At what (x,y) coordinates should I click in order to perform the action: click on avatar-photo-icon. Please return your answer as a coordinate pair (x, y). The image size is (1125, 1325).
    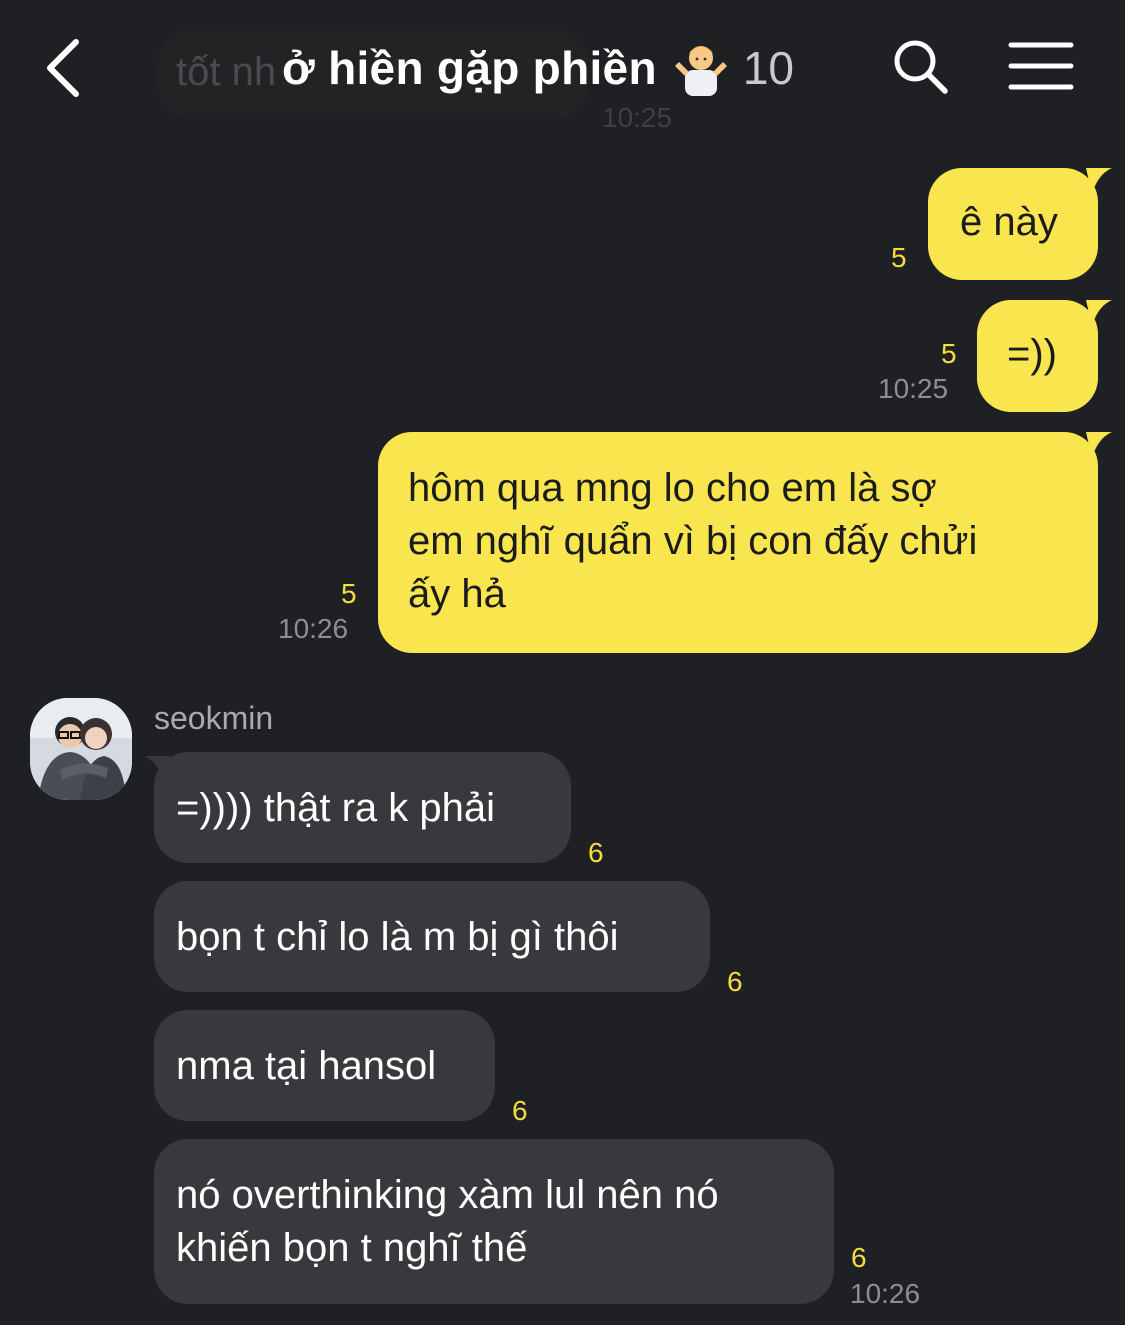
    Looking at the image, I should click on (81, 749).